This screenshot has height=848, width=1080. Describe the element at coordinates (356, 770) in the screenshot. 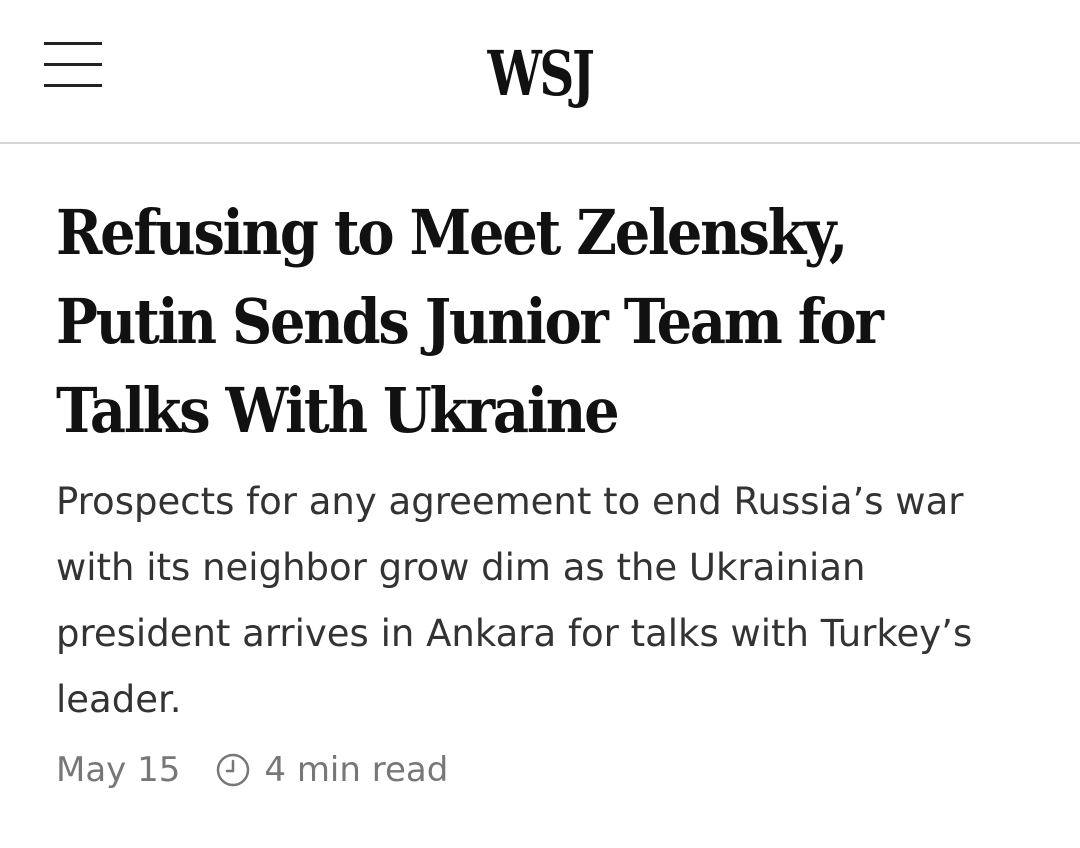

I see `read-time: 4 min read` at that location.